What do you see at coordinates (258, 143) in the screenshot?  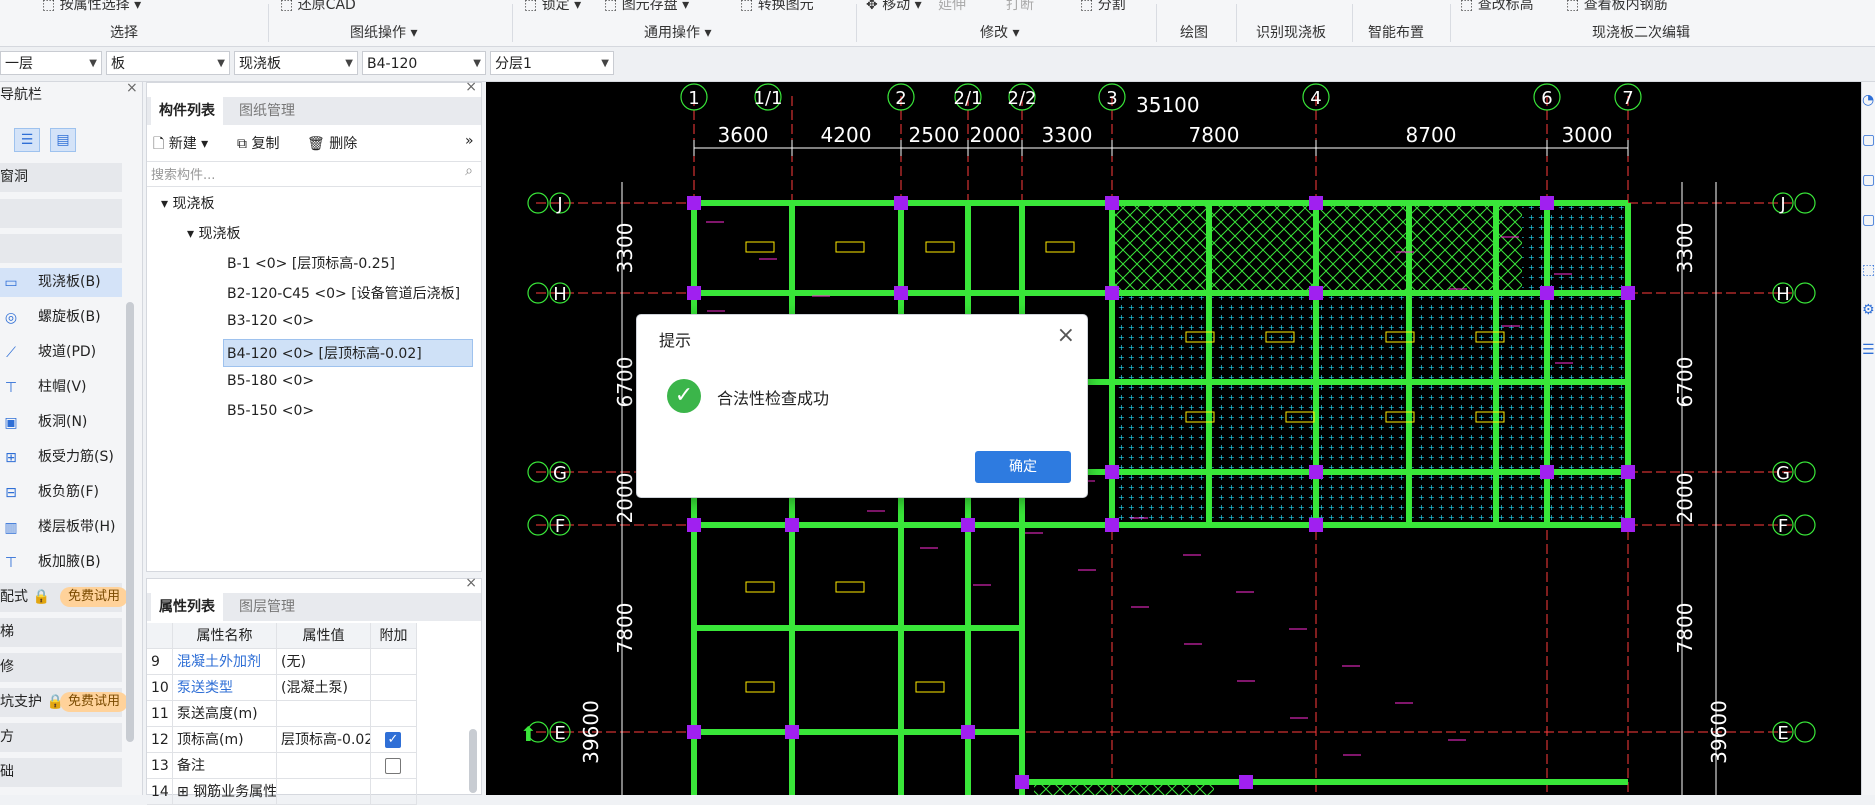 I see `copy-button: ⧉ 复制` at bounding box center [258, 143].